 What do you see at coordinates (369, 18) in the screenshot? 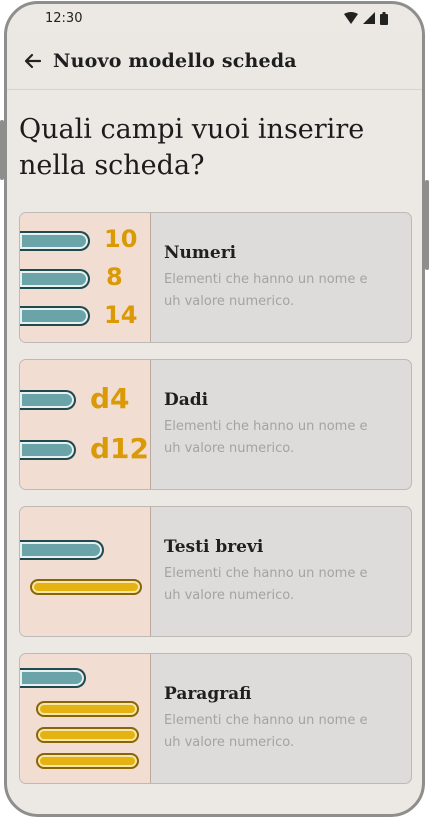
I see `signal-icon` at bounding box center [369, 18].